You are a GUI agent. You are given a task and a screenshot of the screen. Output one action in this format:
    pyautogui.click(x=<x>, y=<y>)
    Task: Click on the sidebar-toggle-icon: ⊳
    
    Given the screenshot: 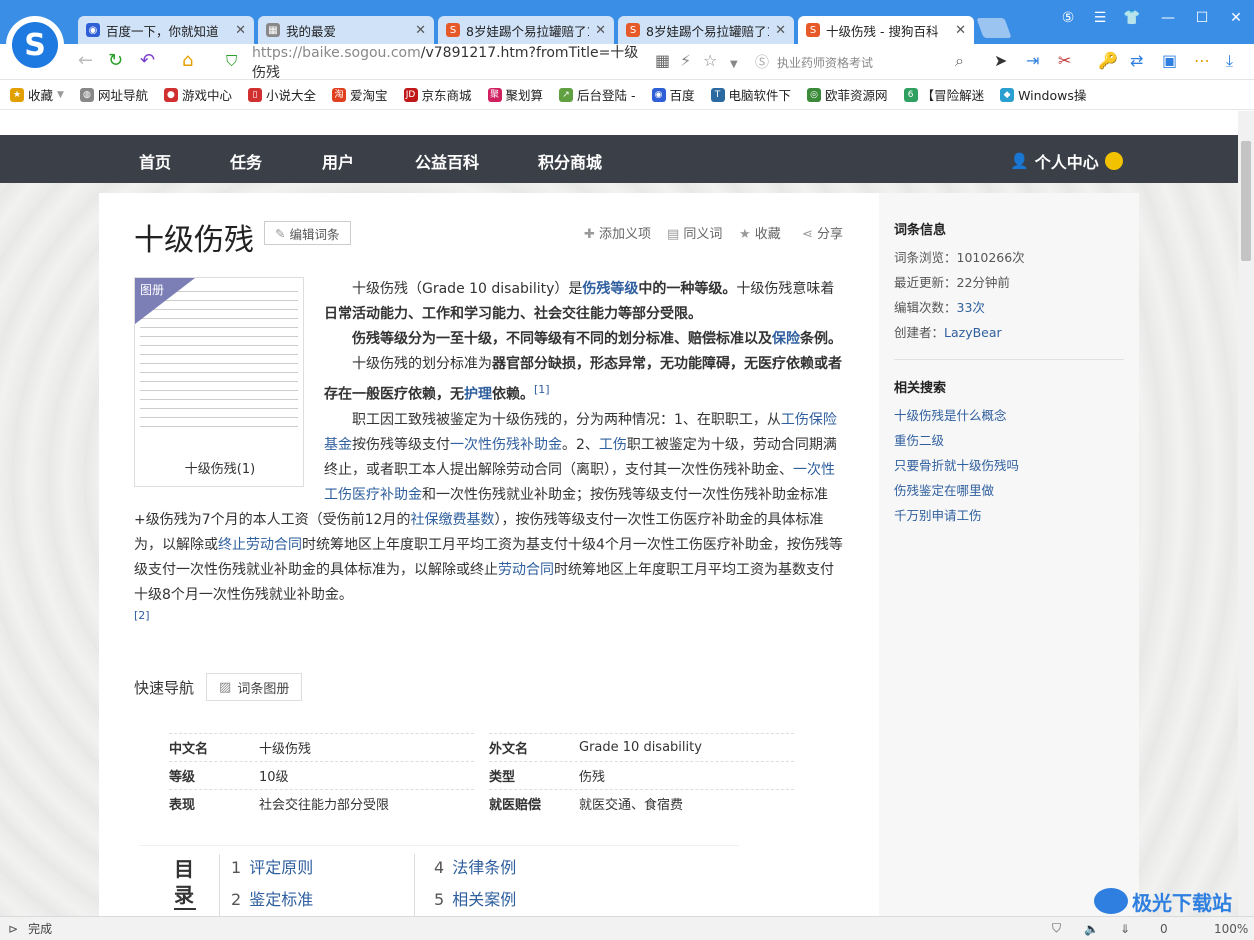 What is the action you would take?
    pyautogui.click(x=13, y=929)
    